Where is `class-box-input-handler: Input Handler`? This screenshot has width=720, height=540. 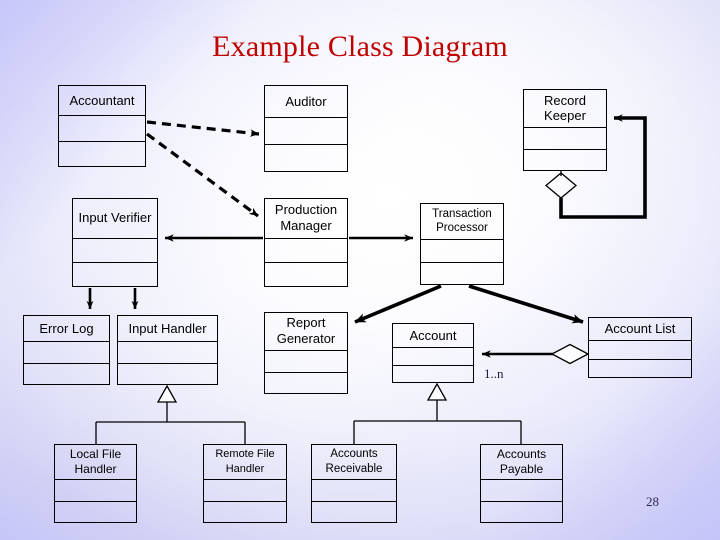
class-box-input-handler: Input Handler is located at coordinates (167, 350).